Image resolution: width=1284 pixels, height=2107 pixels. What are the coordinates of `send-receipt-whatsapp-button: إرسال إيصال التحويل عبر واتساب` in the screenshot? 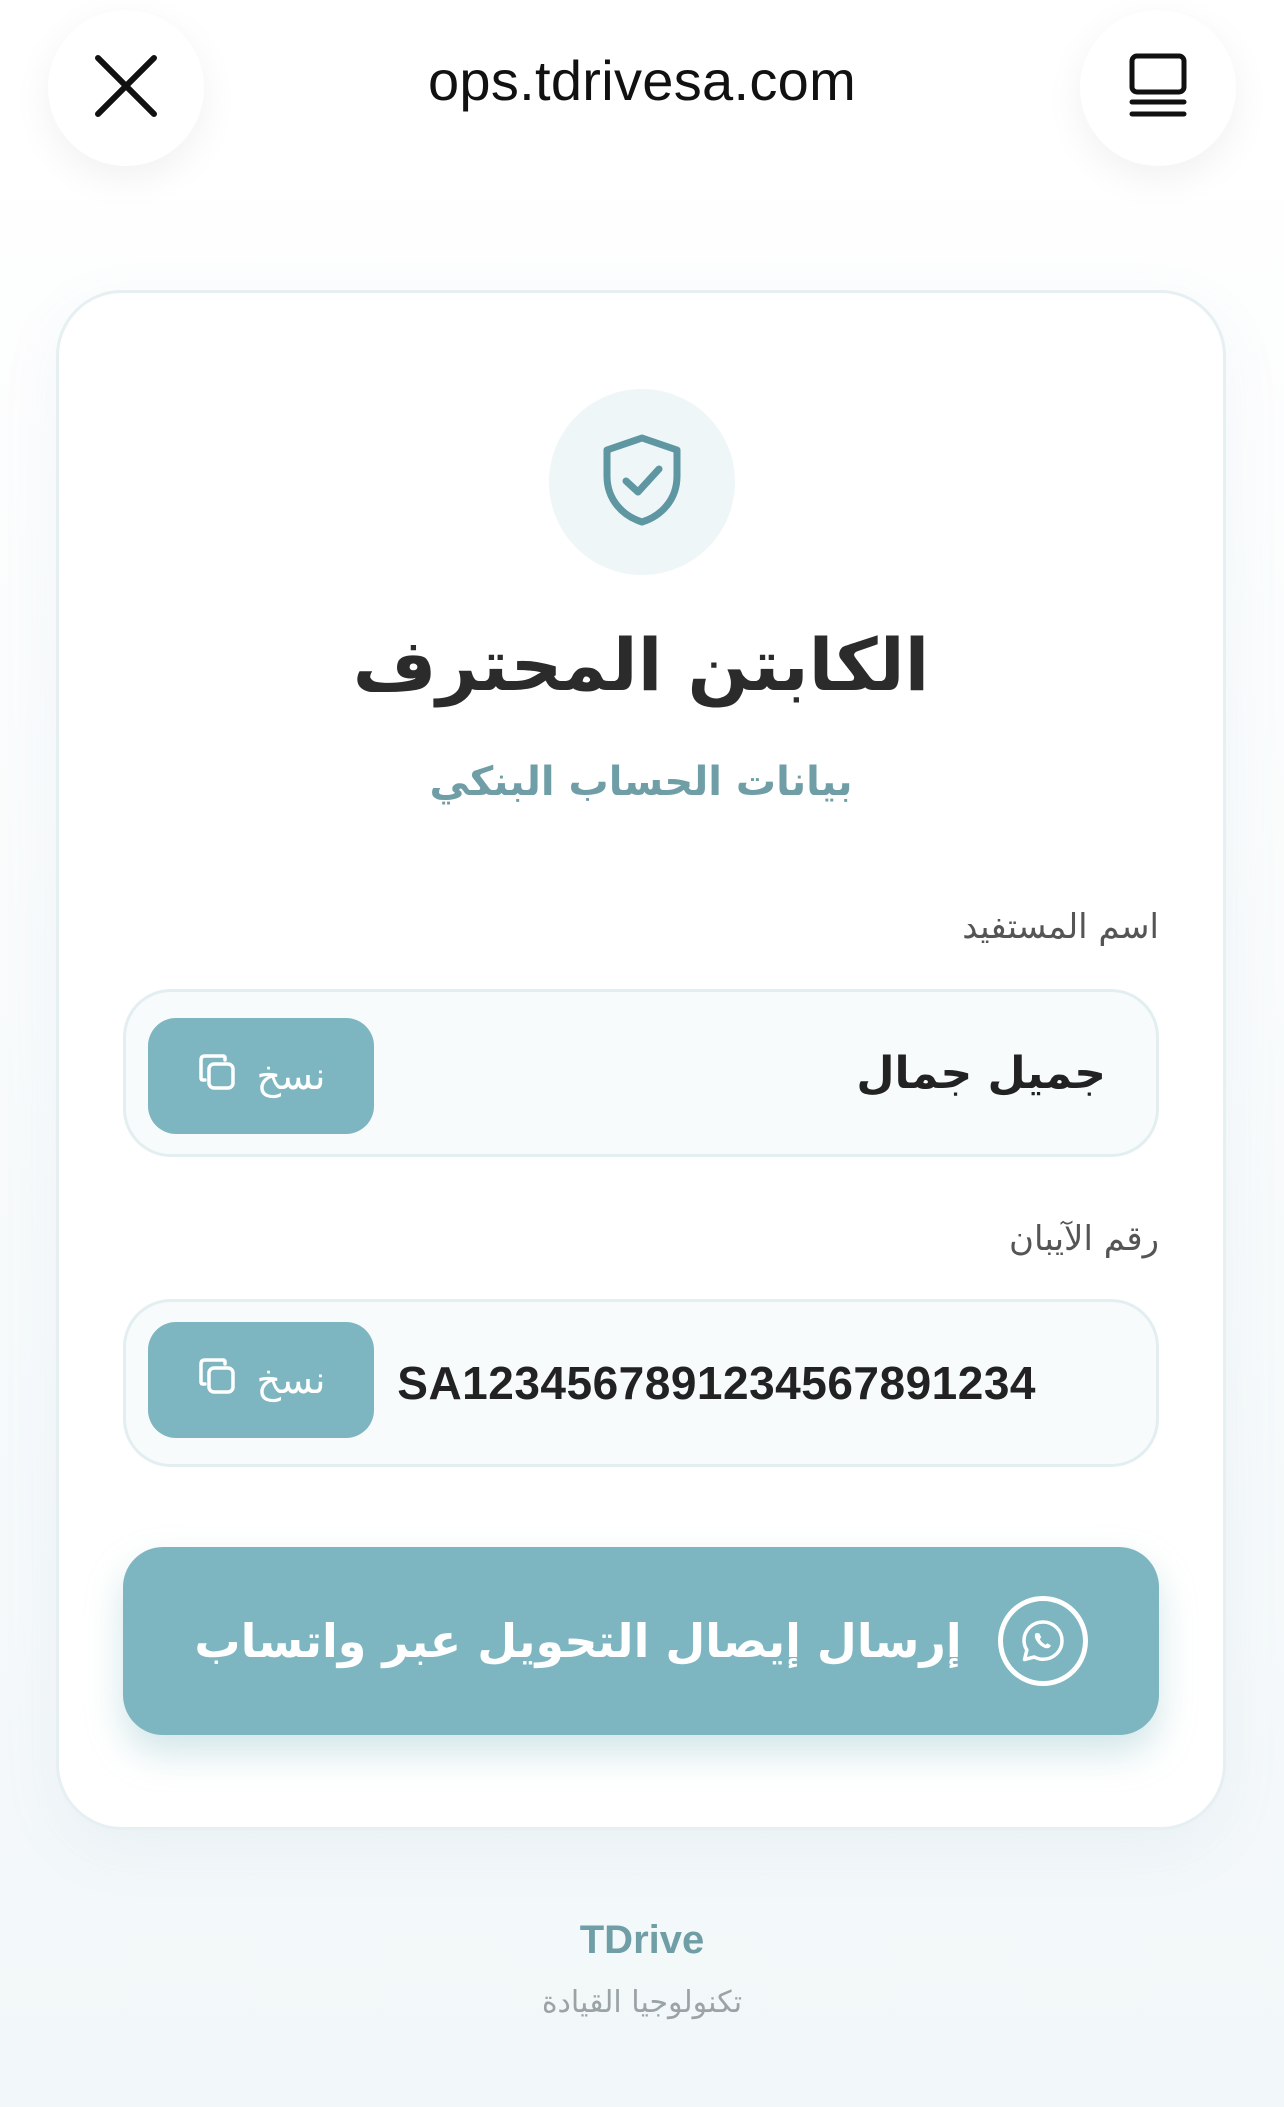 It's located at (641, 1641).